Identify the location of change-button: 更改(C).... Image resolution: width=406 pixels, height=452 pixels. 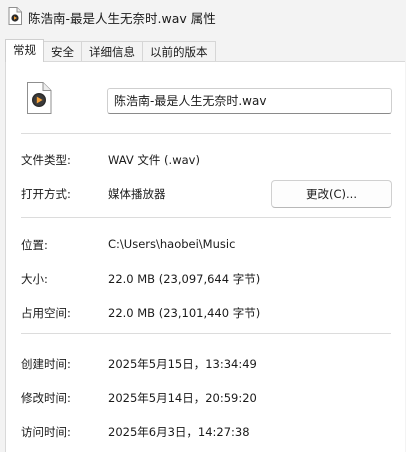
(331, 194).